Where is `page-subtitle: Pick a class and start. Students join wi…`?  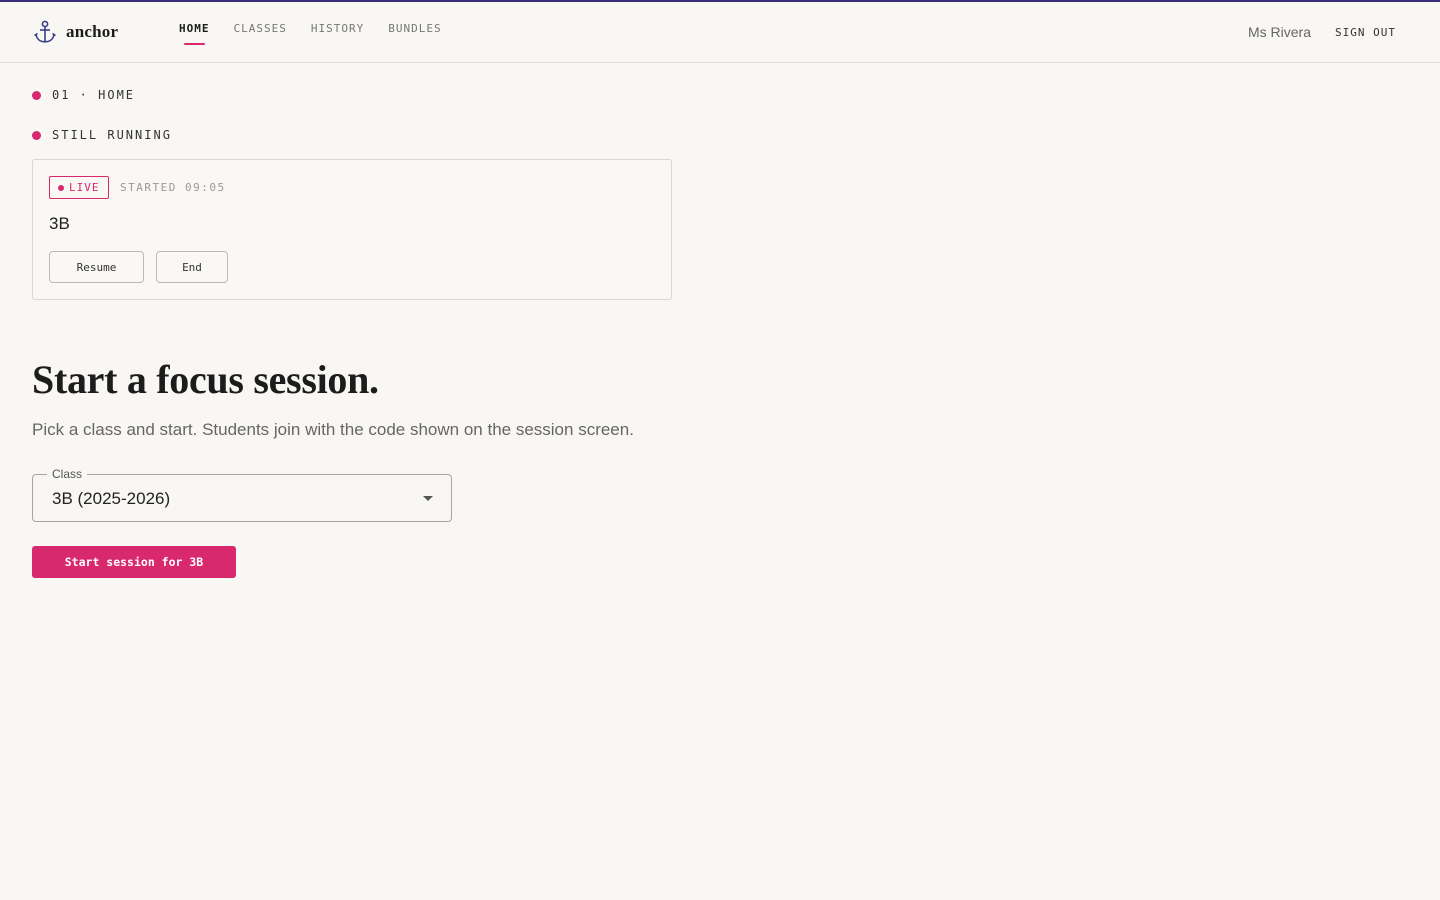 page-subtitle: Pick a class and start. Students join wi… is located at coordinates (333, 429).